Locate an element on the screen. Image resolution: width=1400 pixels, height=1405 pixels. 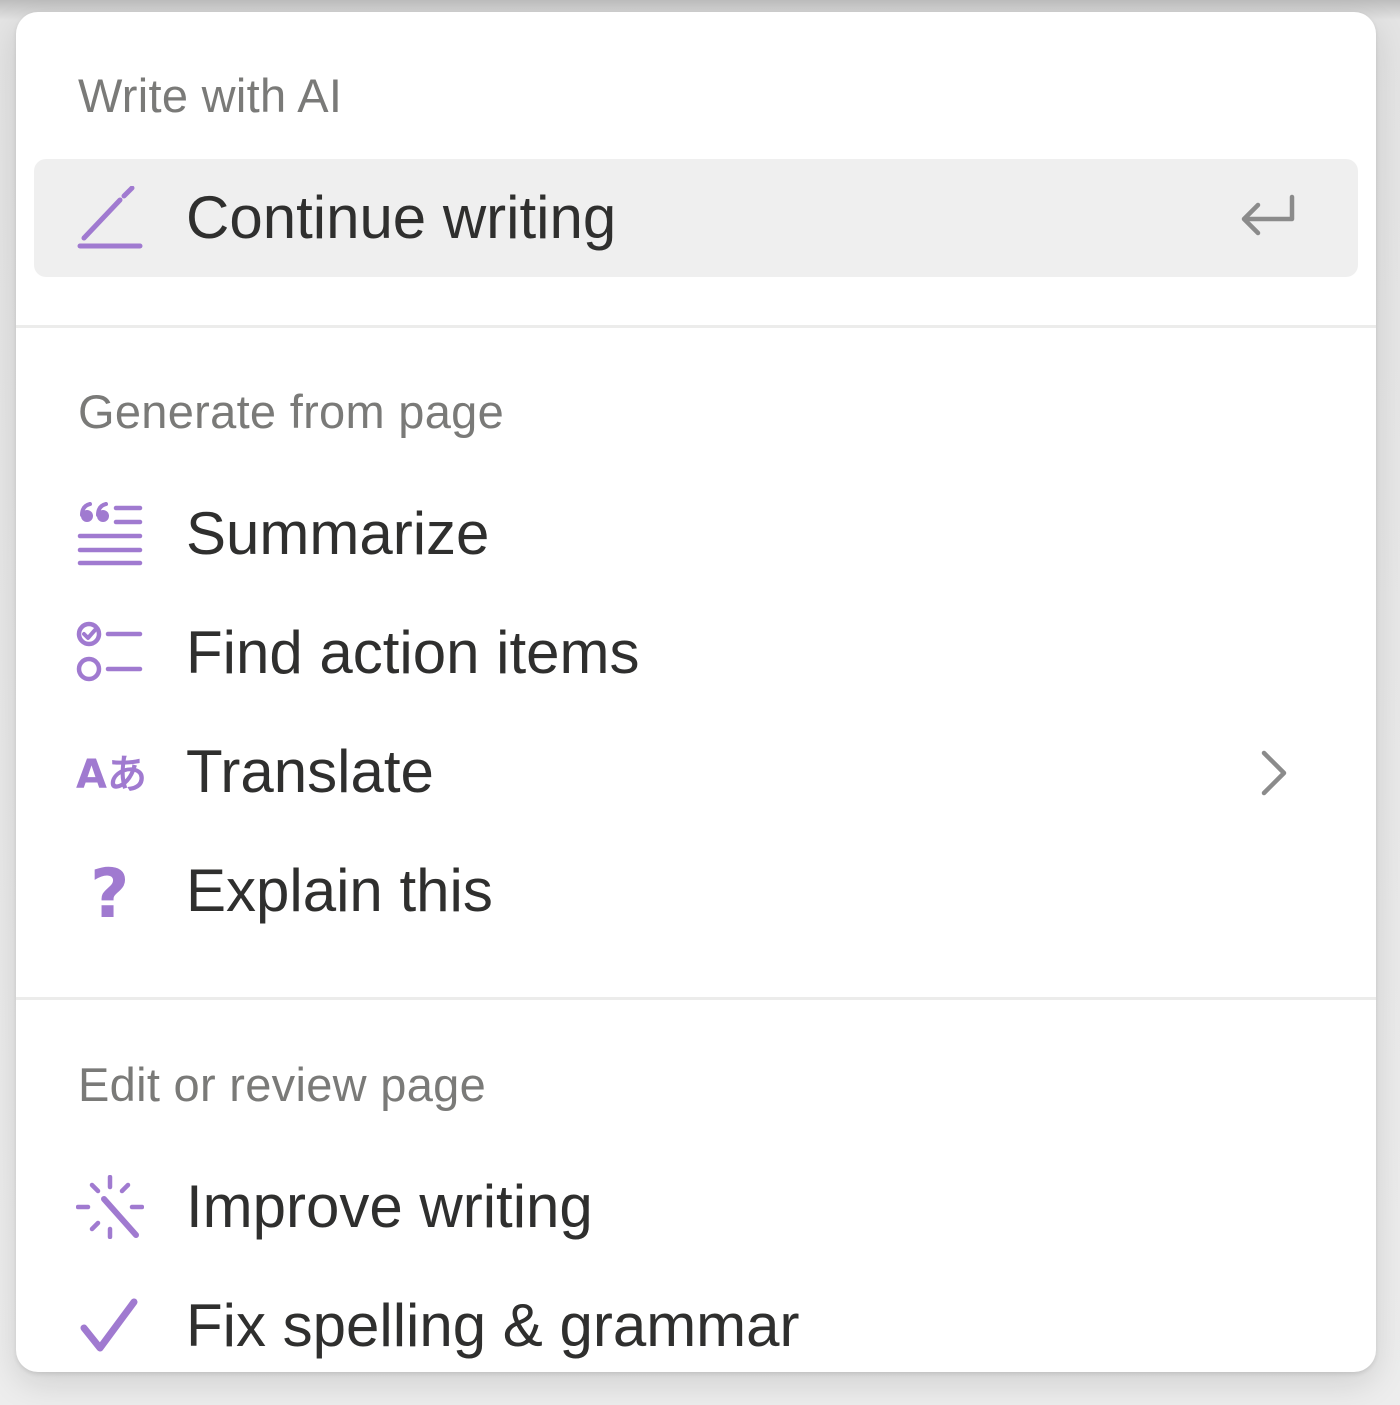
checklist-icon is located at coordinates (109, 651).